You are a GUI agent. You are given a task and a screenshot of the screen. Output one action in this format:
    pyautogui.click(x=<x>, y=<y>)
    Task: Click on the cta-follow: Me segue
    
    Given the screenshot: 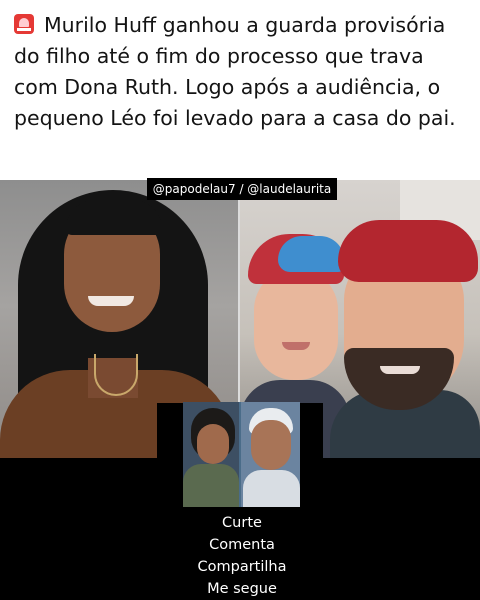 What is the action you would take?
    pyautogui.click(x=242, y=589)
    